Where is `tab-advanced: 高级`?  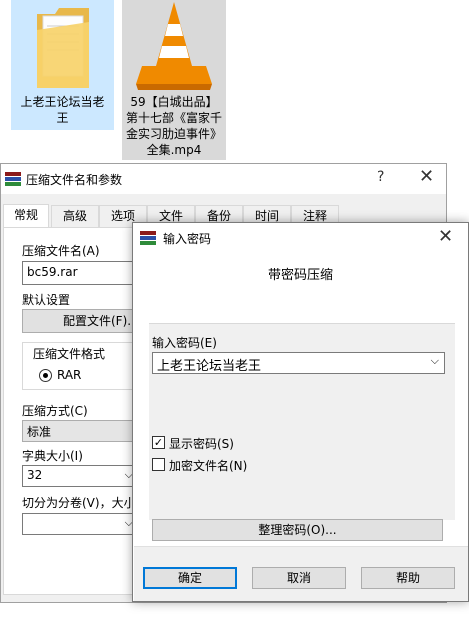 tab-advanced: 高级 is located at coordinates (75, 216).